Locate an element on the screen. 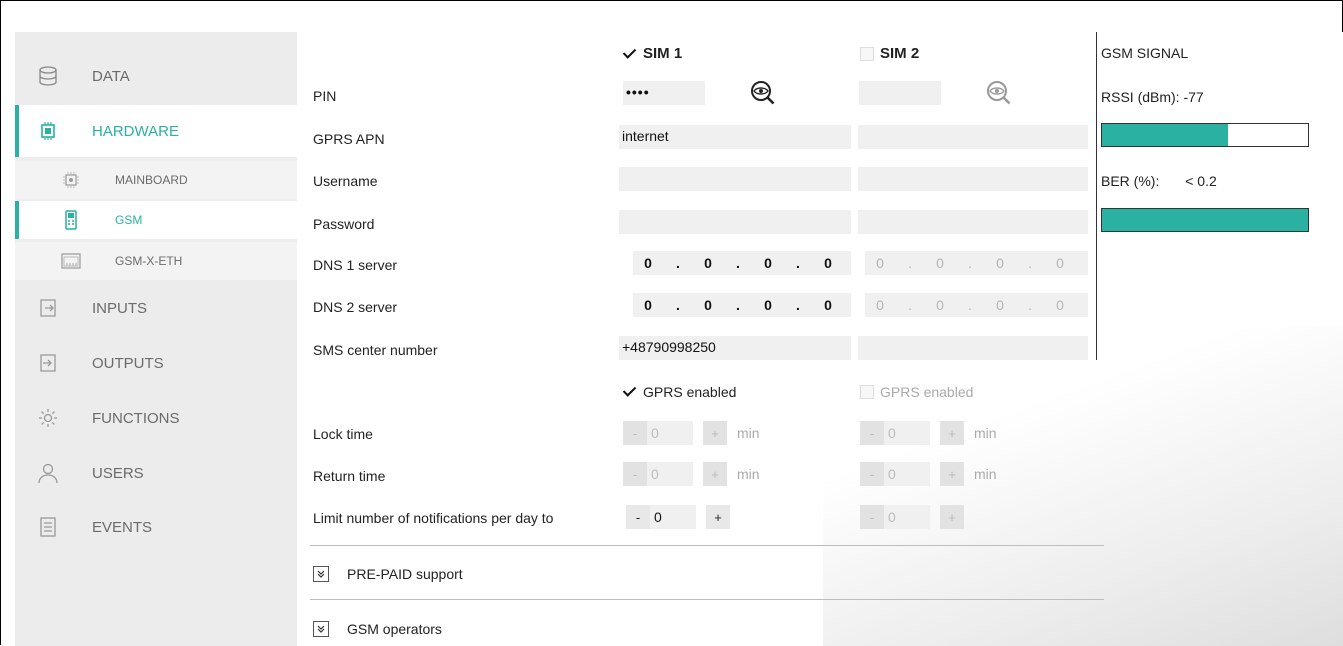  sim1-lock-time-stepper: - 0 + min is located at coordinates (691, 433).